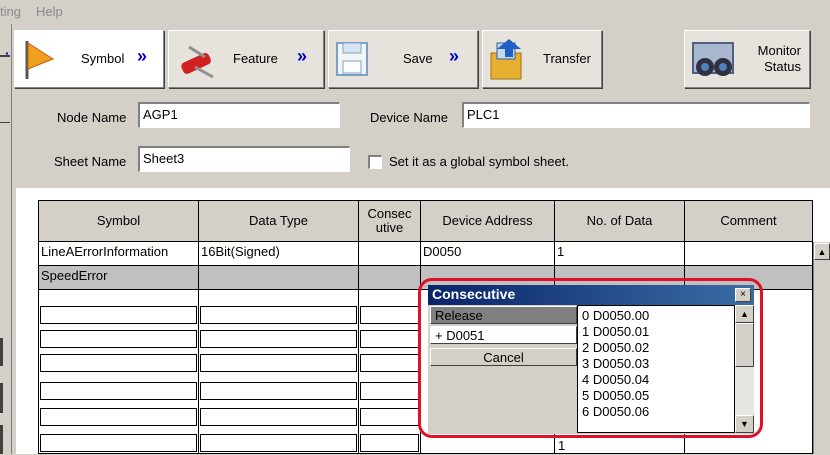 This screenshot has width=830, height=455. Describe the element at coordinates (389, 227) in the screenshot. I see `consecutive-header-line2: utive` at that location.